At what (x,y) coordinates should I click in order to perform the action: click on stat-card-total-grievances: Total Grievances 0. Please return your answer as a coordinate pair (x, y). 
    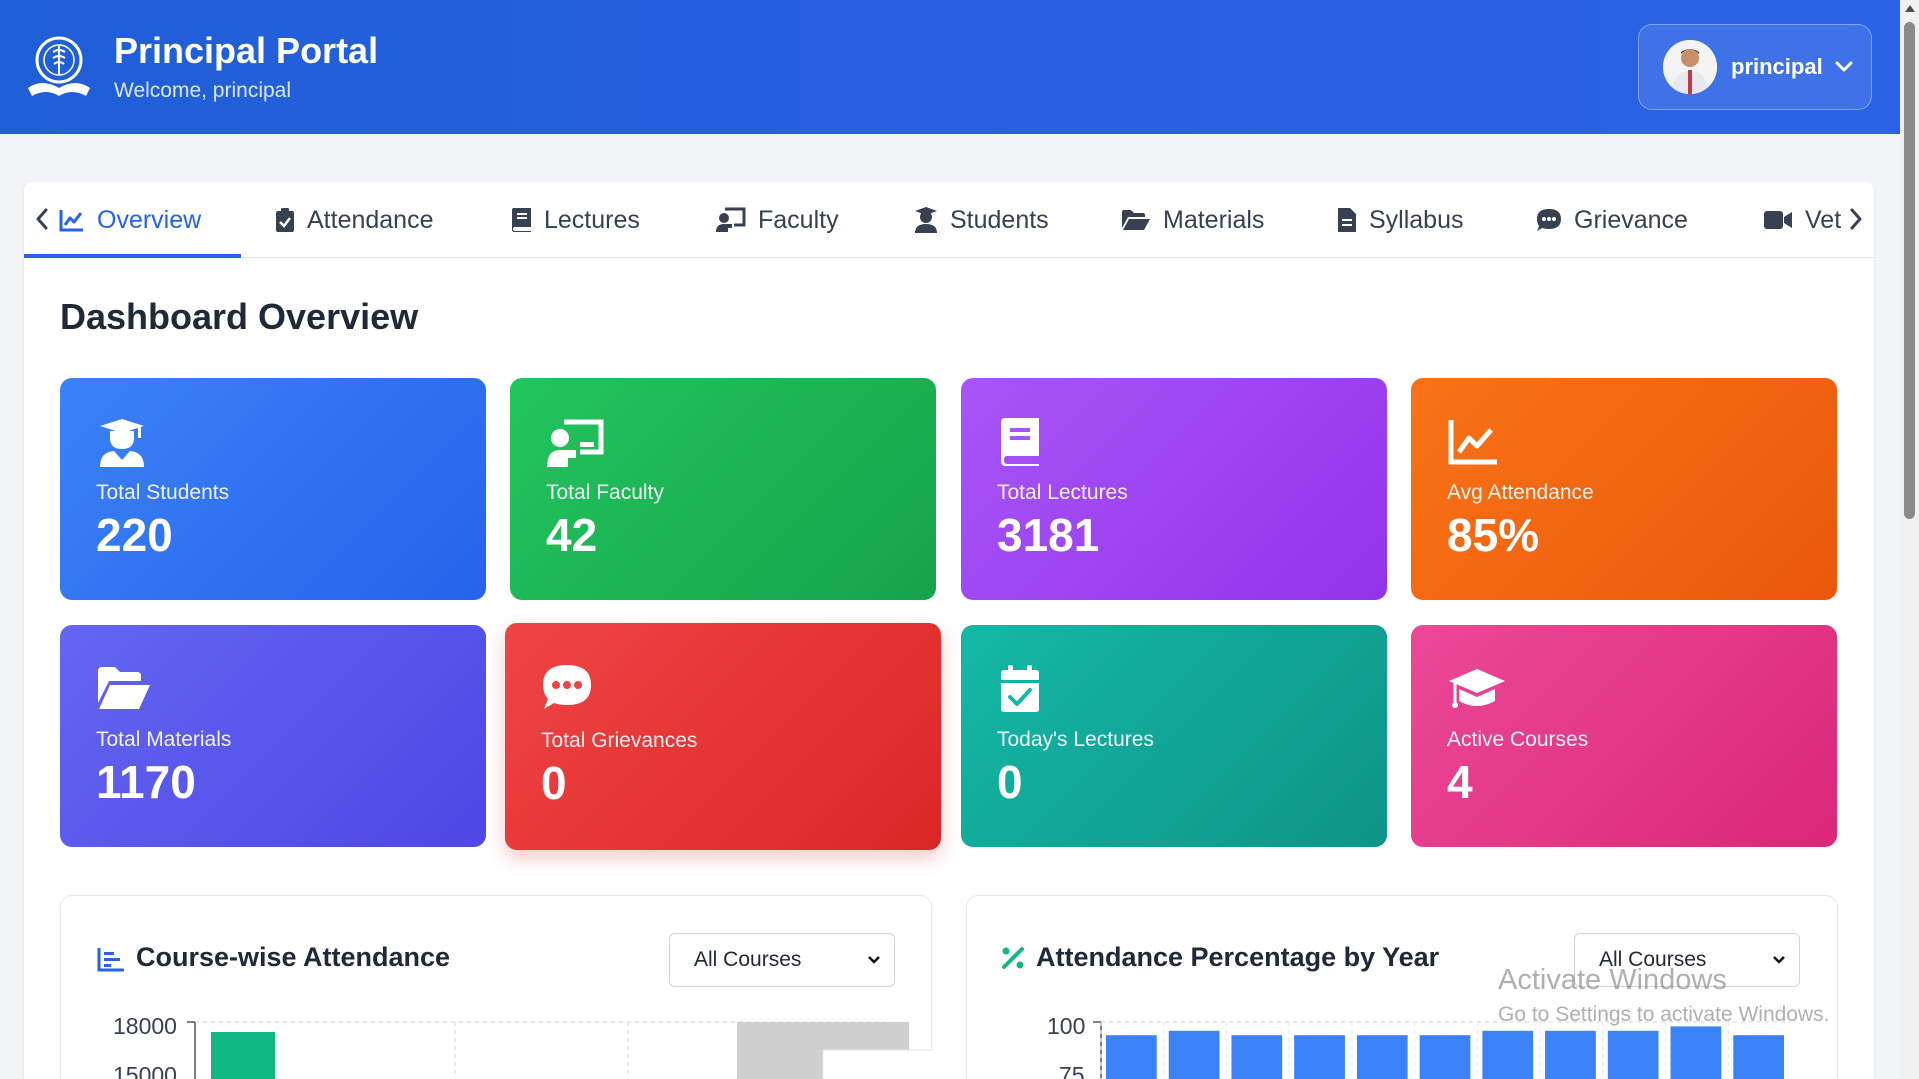
    Looking at the image, I should click on (723, 736).